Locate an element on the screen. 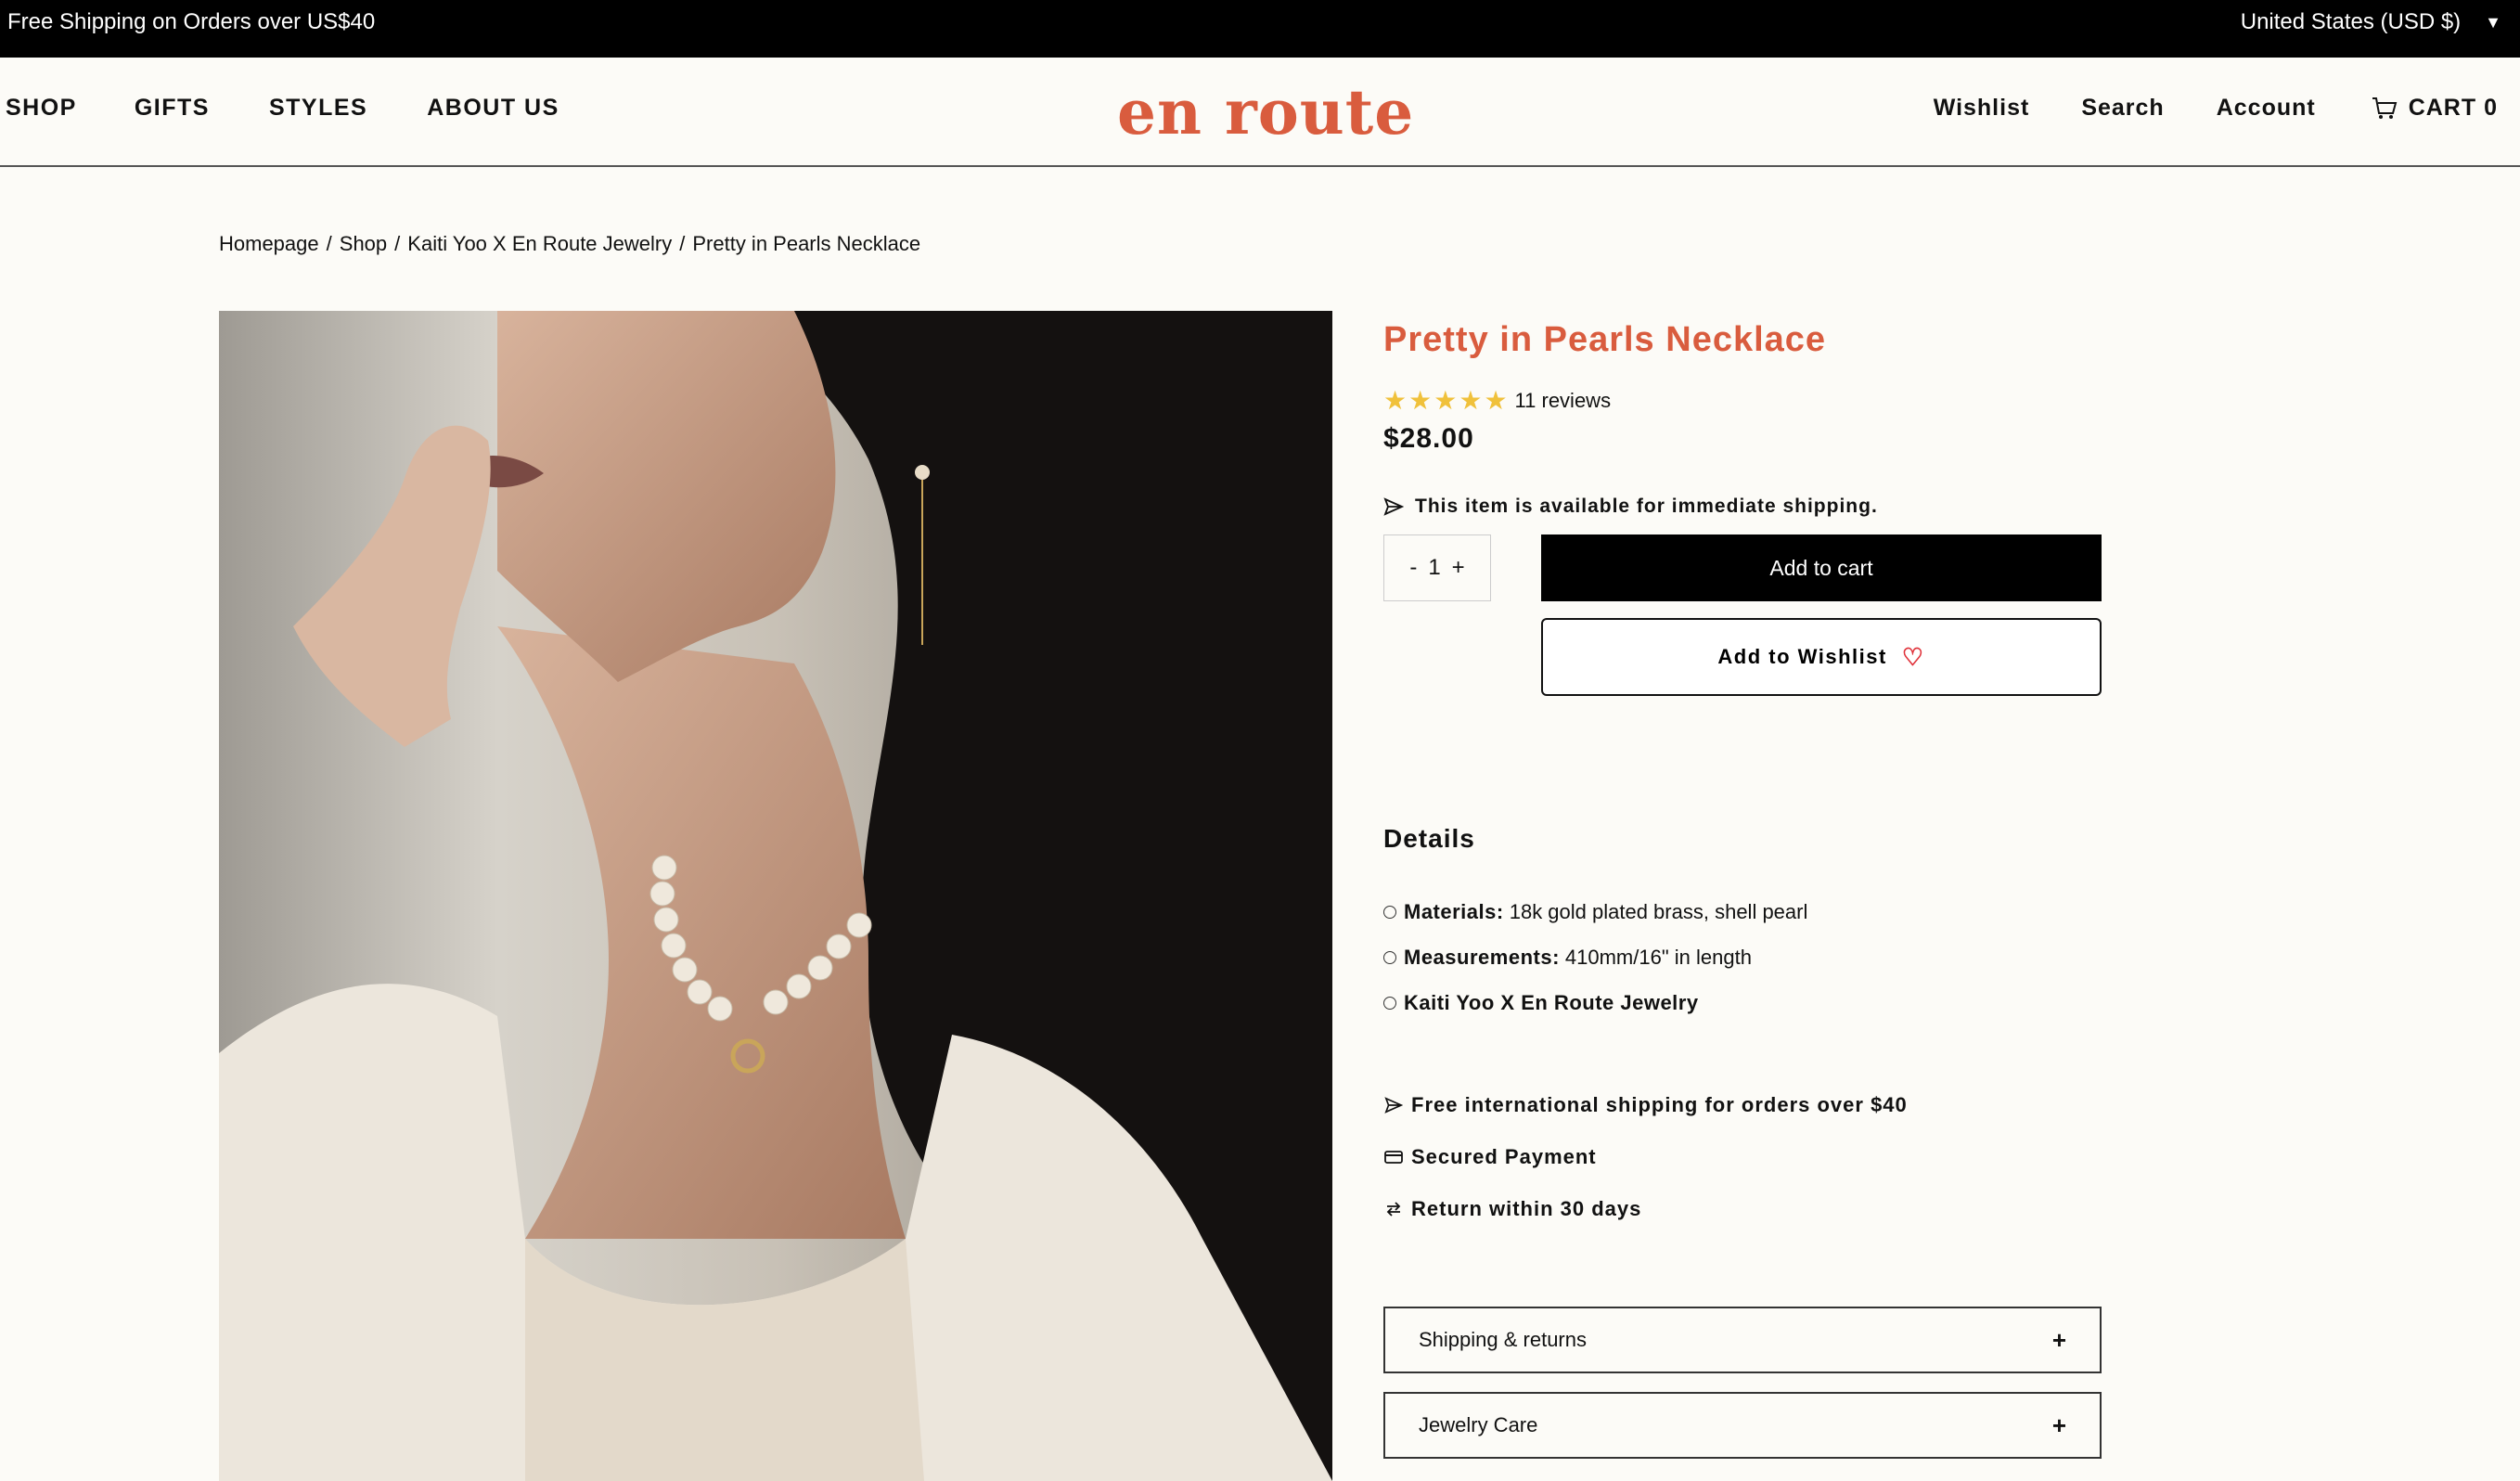 The height and width of the screenshot is (1481, 2520). return-arrows-icon is located at coordinates (1393, 1209).